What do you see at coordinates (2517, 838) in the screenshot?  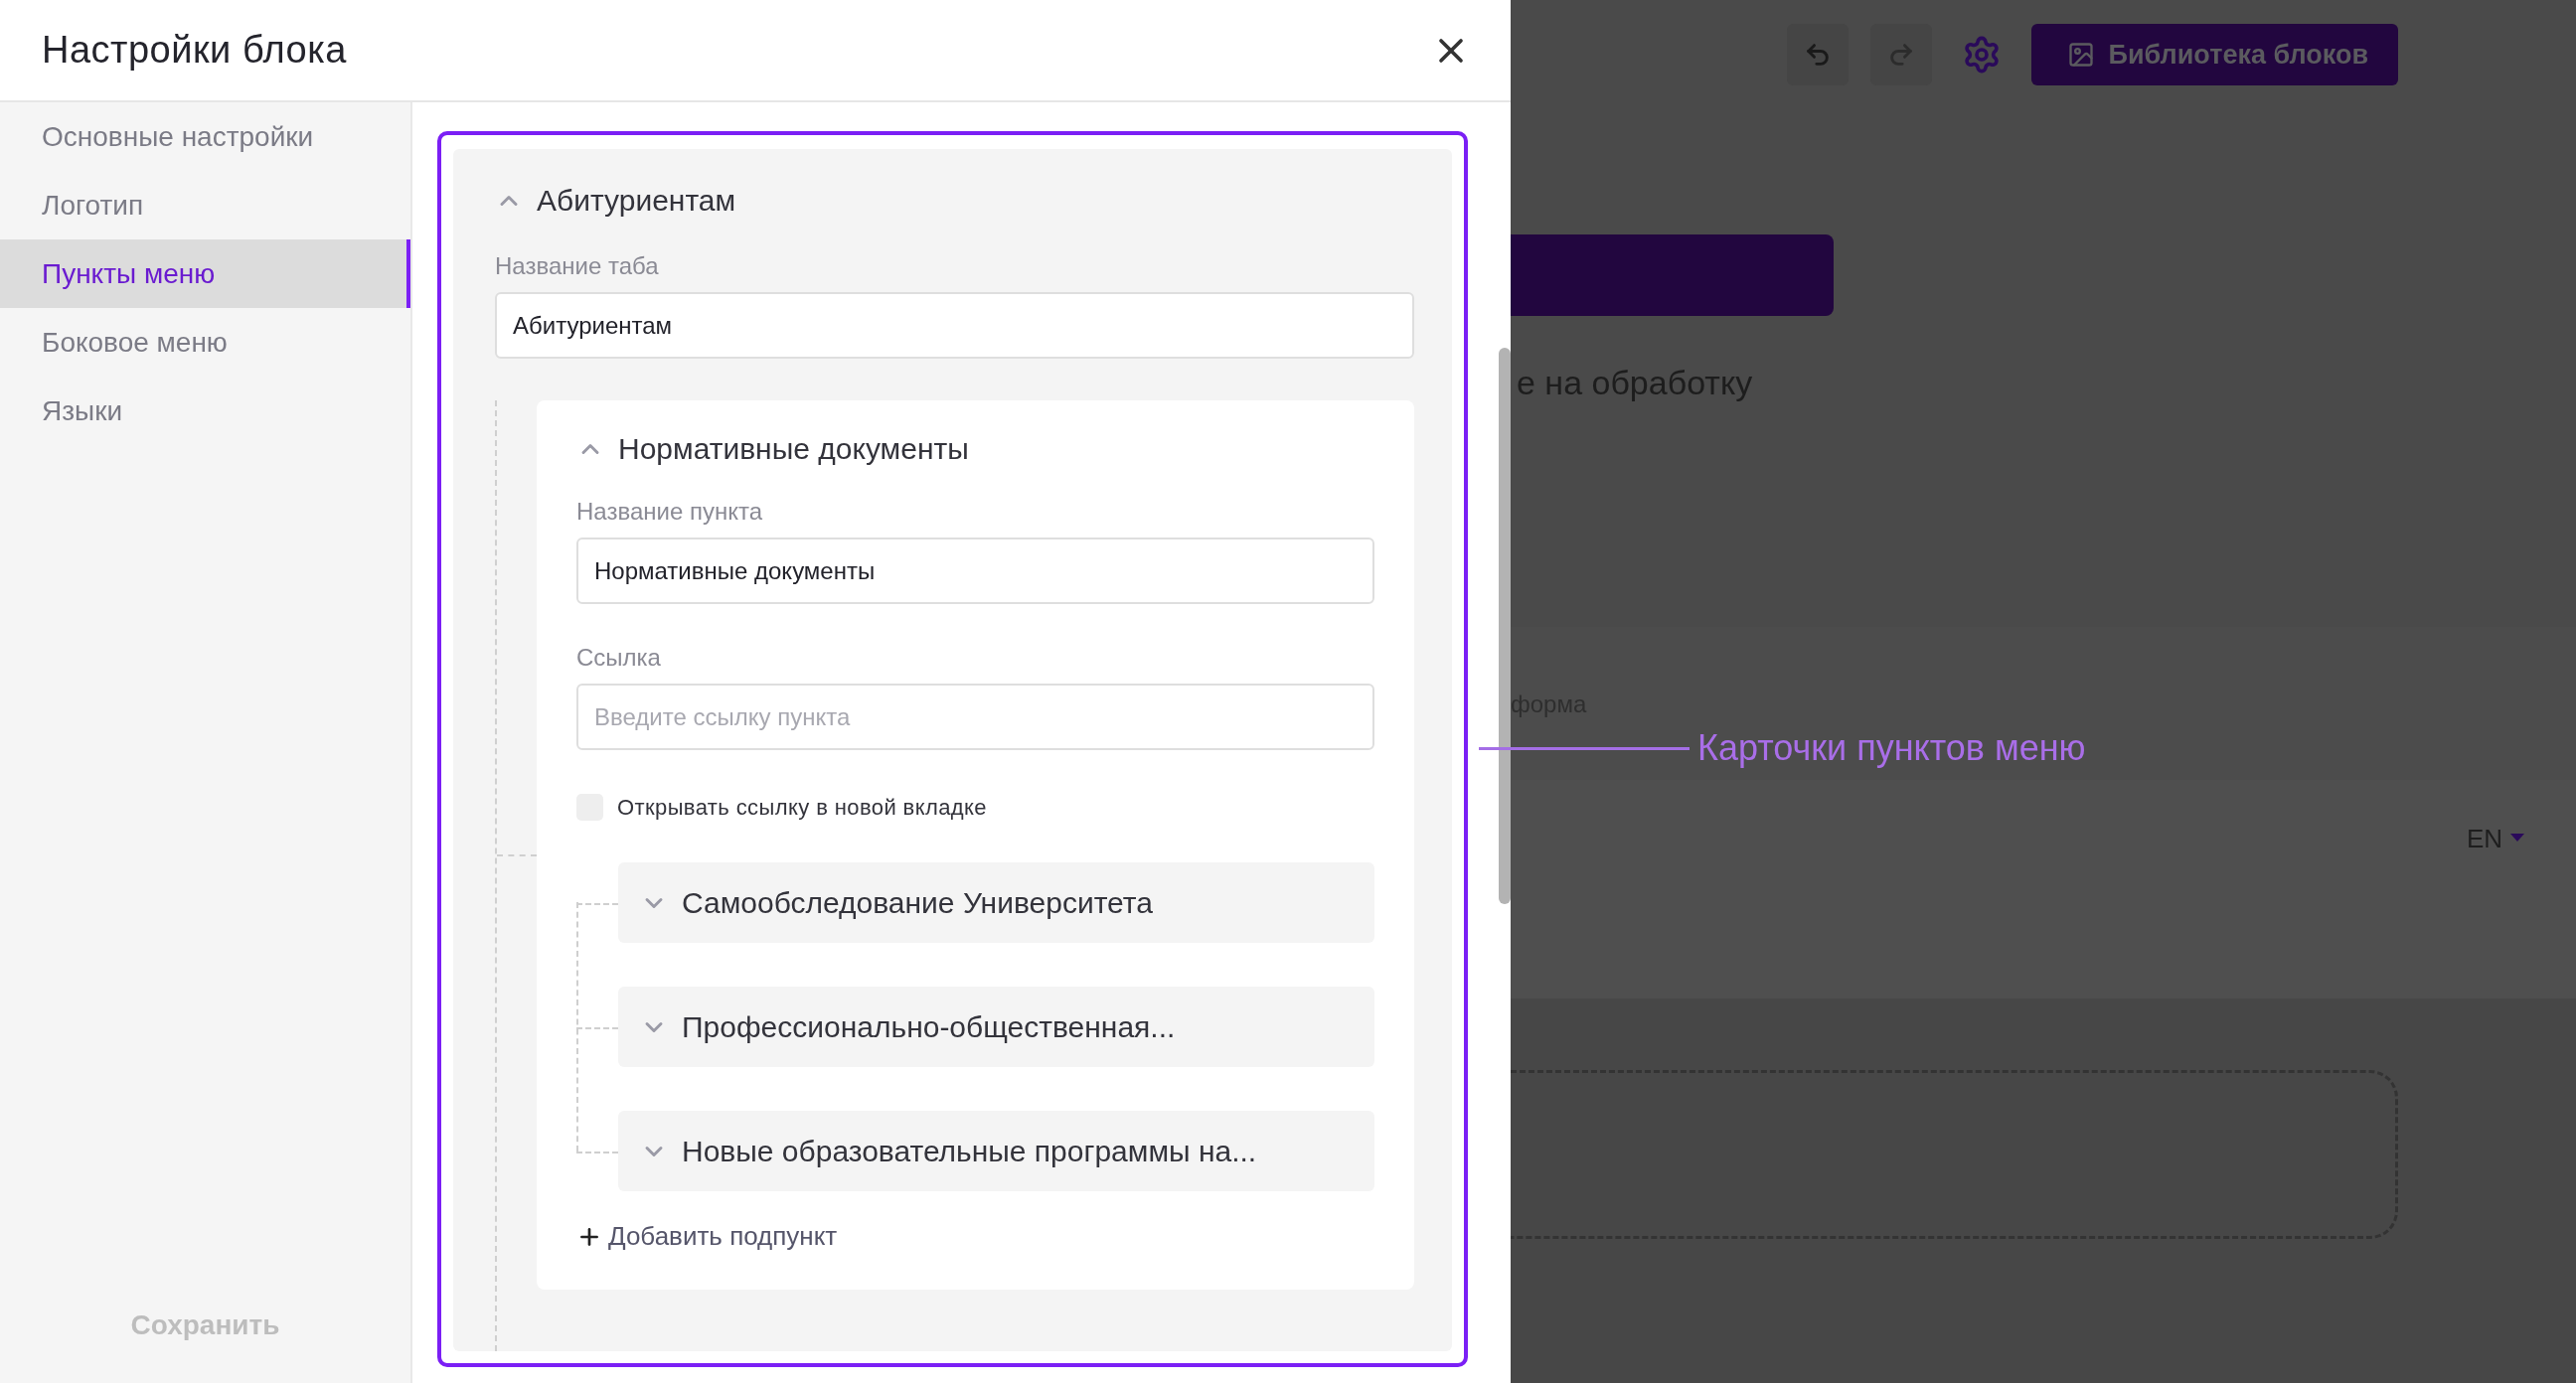 I see `caret-icon` at bounding box center [2517, 838].